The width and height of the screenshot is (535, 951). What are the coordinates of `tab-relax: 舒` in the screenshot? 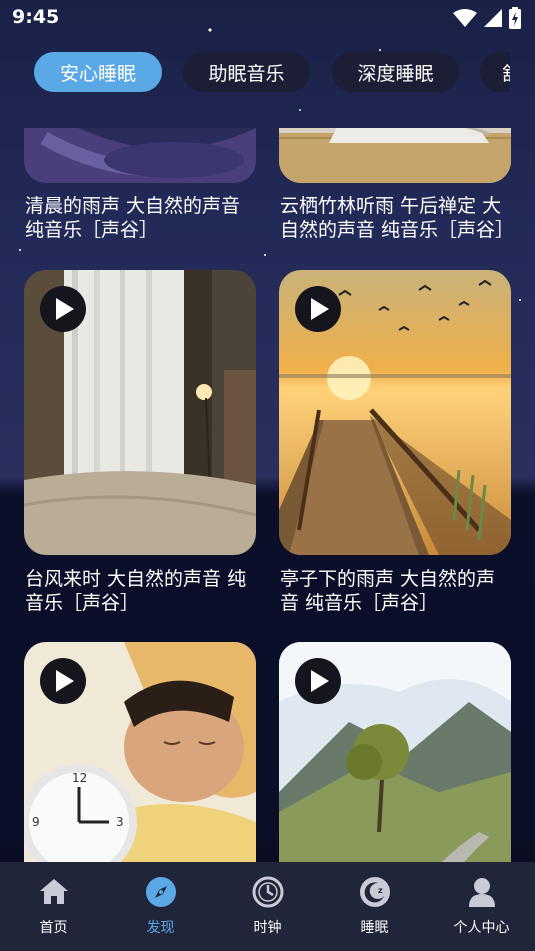 It's located at (495, 72).